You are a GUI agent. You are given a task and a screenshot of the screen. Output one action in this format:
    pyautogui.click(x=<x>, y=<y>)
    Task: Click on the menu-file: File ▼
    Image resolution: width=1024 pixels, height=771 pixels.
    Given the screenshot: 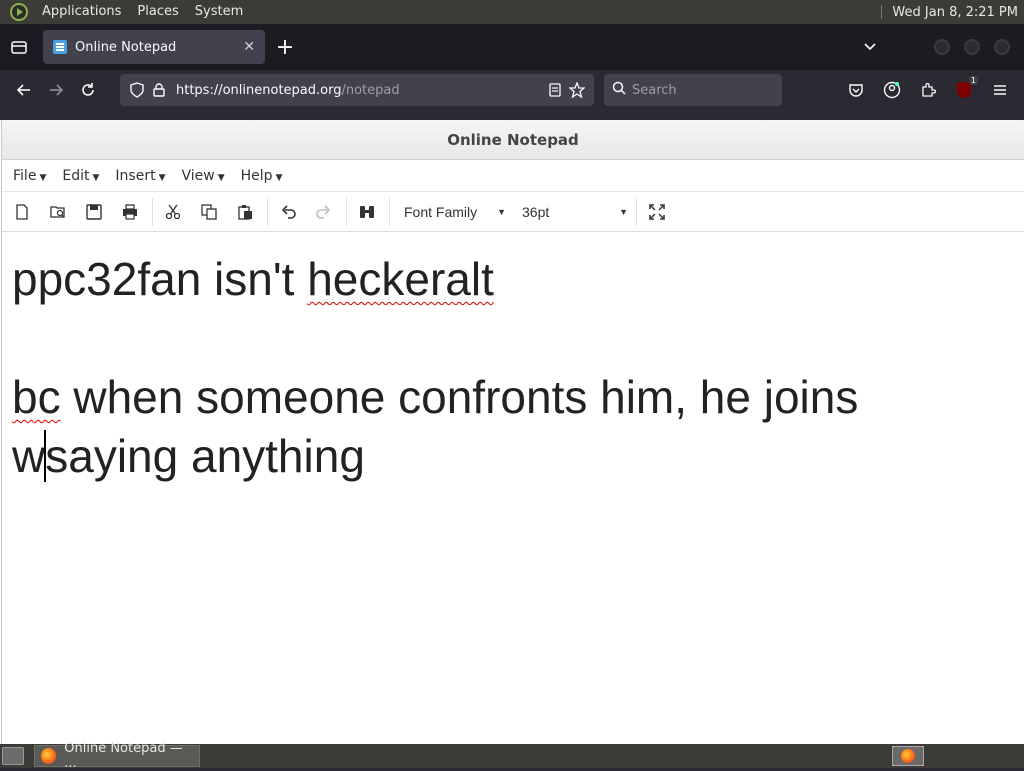 What is the action you would take?
    pyautogui.click(x=29, y=176)
    